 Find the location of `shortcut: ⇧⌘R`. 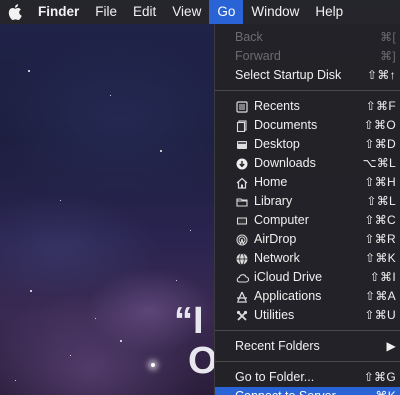

shortcut: ⇧⌘R is located at coordinates (380, 239).